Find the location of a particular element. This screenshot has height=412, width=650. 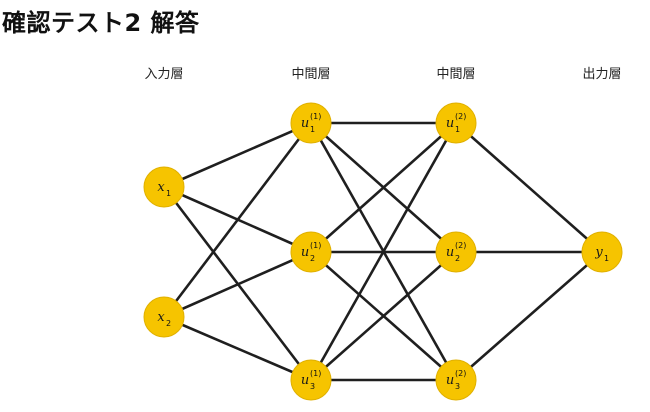

node-u3_2: u 3 (2) is located at coordinates (456, 380).